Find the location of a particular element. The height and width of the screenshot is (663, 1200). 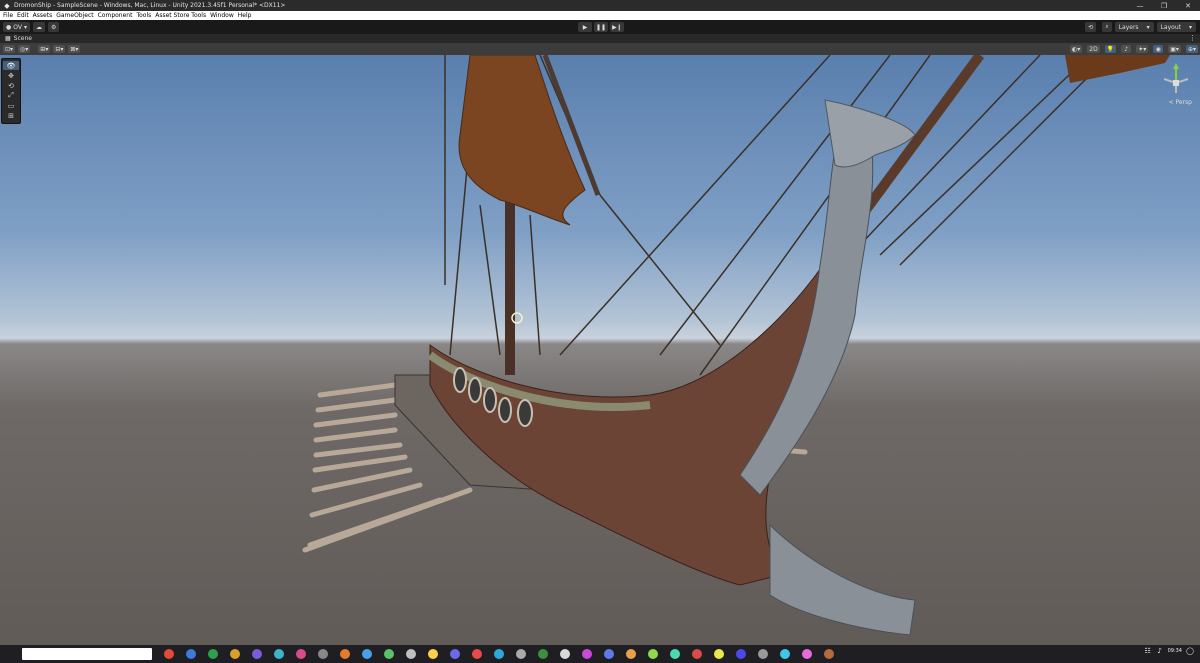

toolbar-right: ⟲ ⌕ Layers ▾ Layout ▾ is located at coordinates (1139, 27).